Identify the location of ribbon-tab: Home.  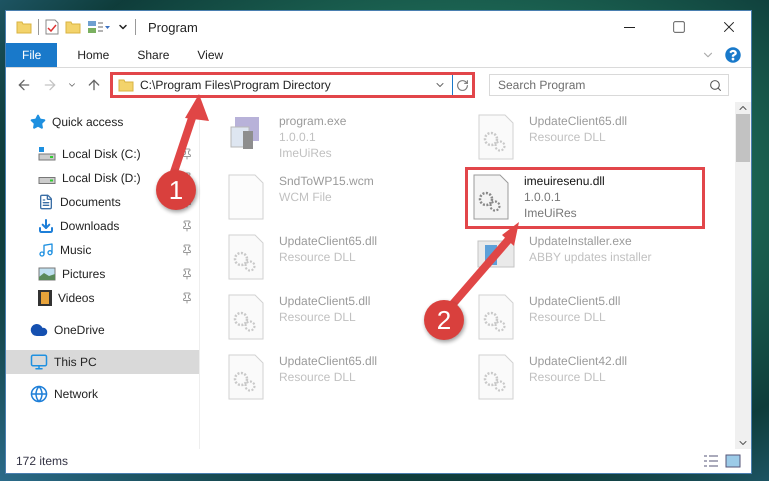
(93, 55).